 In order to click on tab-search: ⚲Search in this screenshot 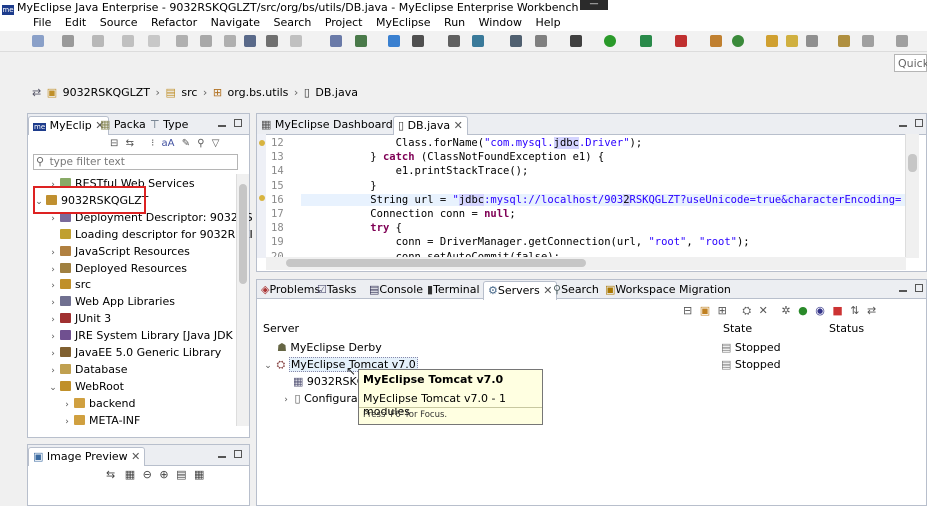, I will do `click(576, 290)`.